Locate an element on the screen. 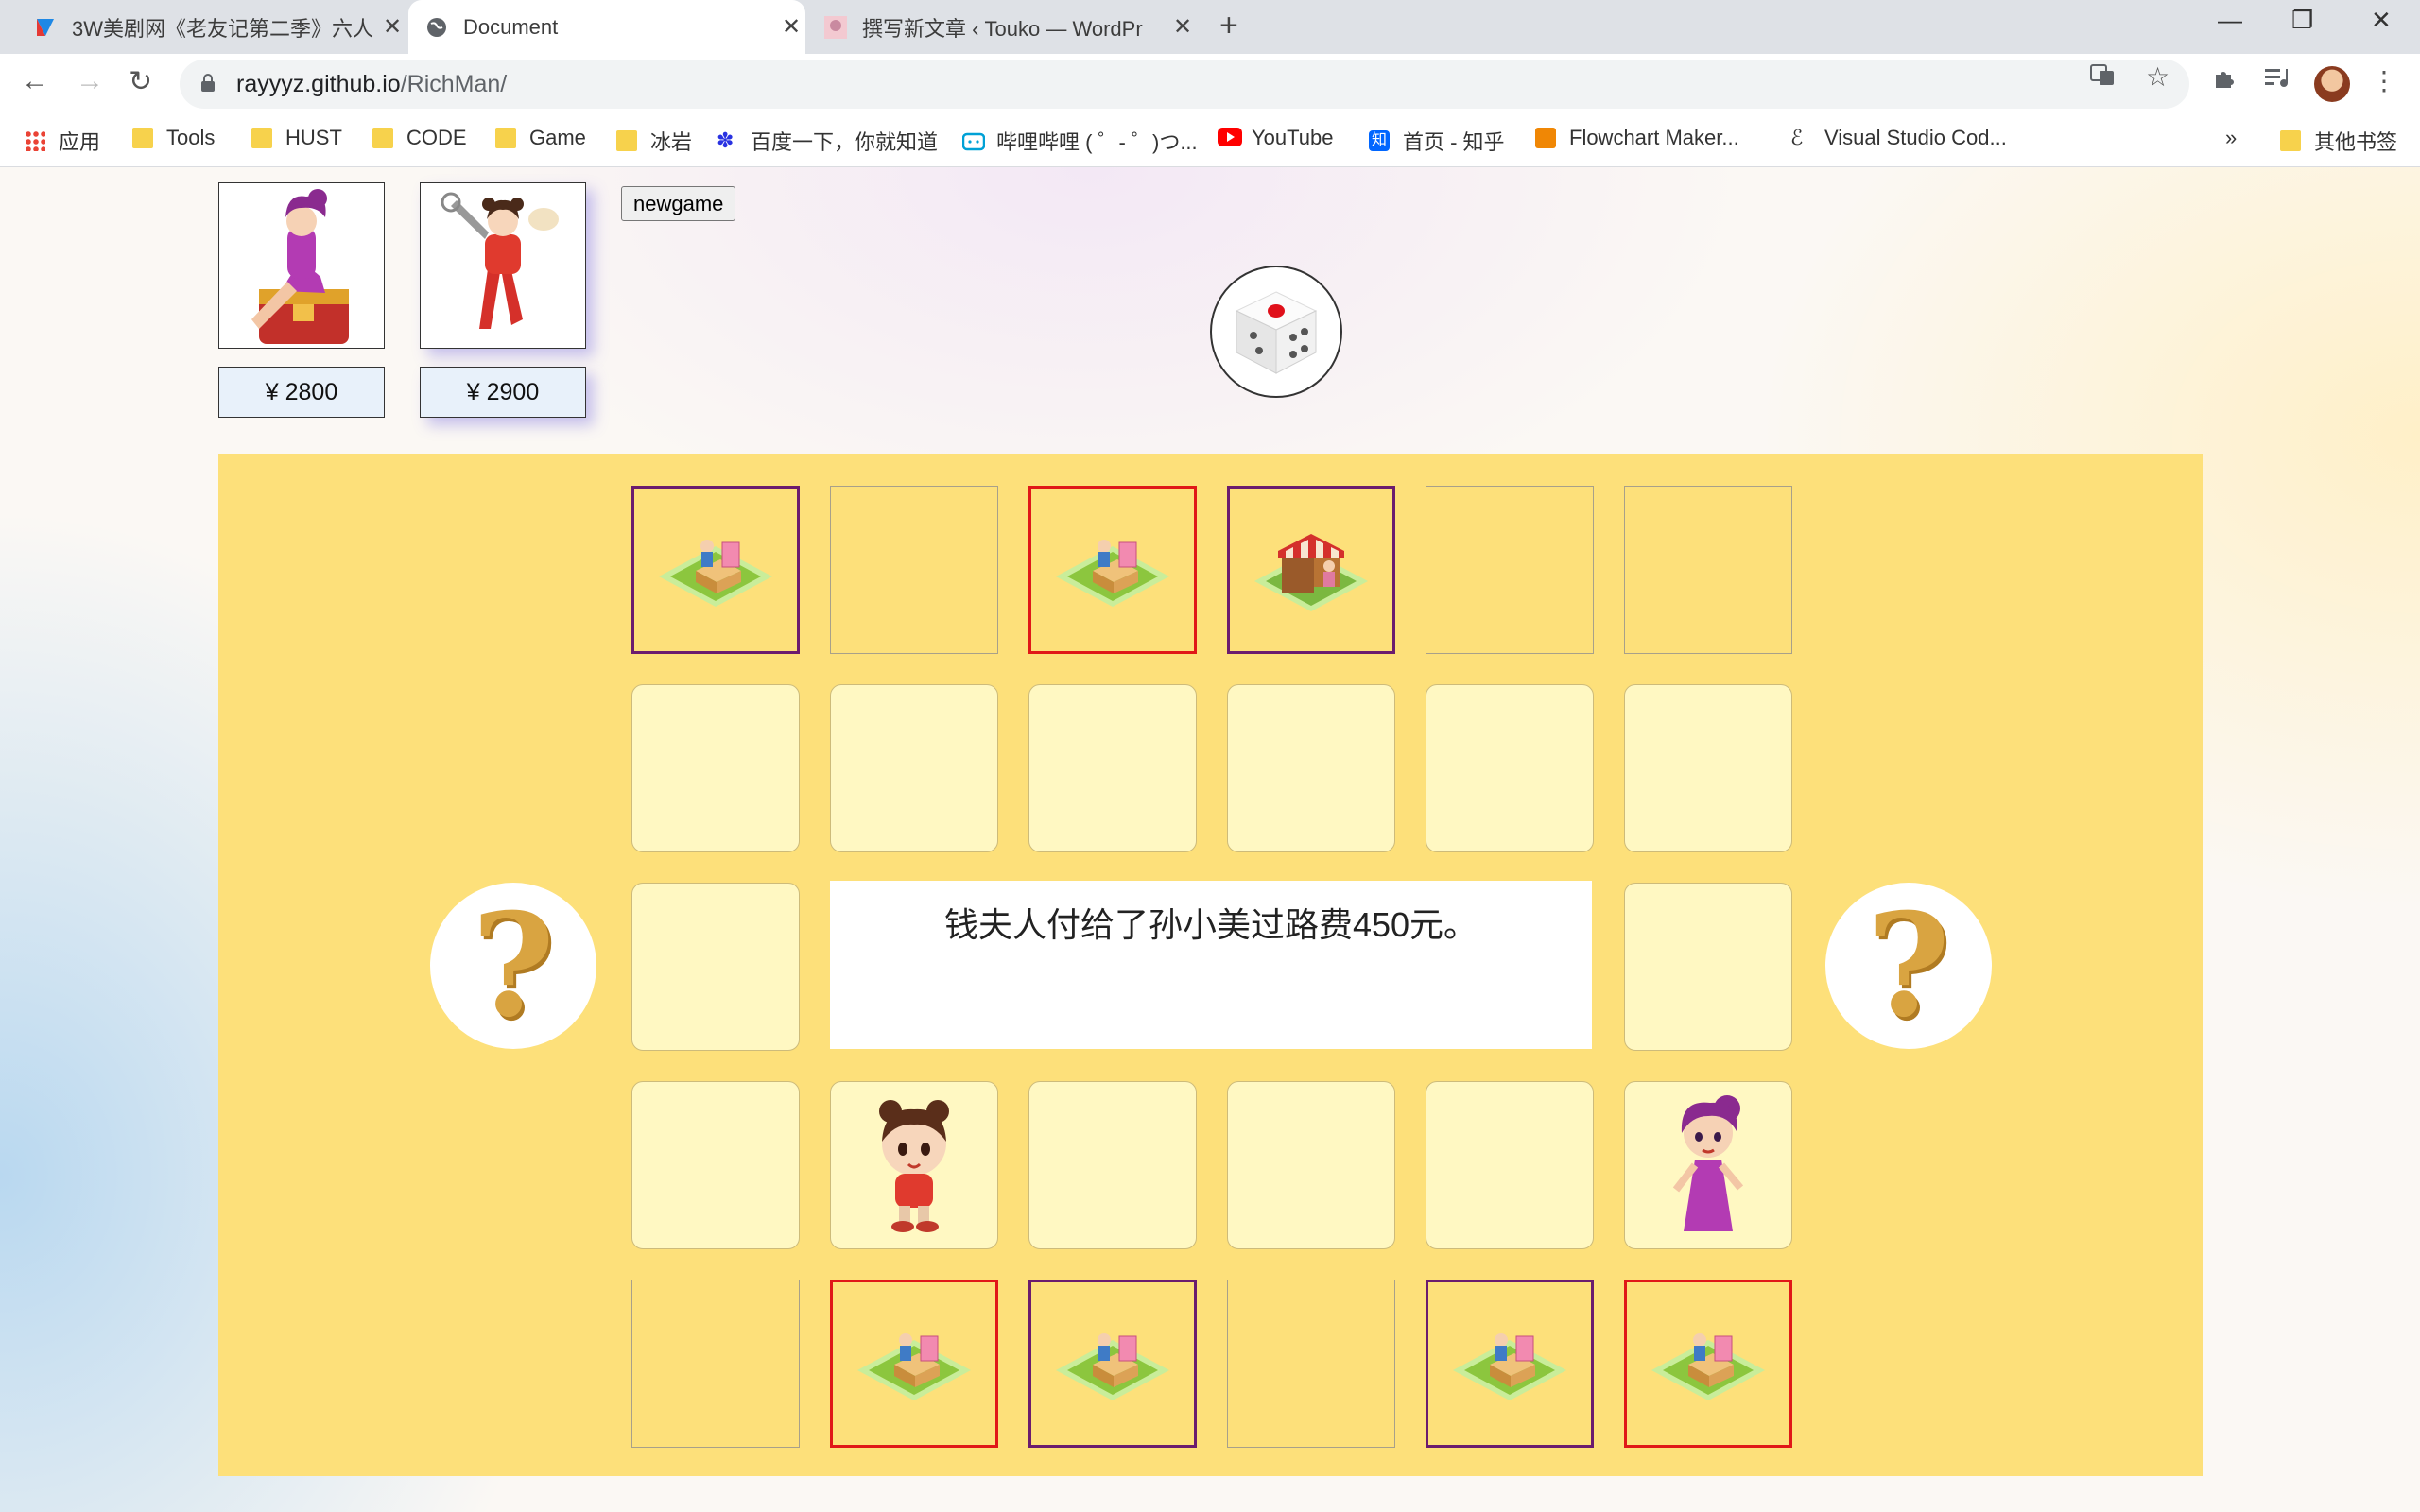 This screenshot has height=1512, width=2420. bookmark-zhihu: 知 首页 - 知乎 is located at coordinates (1437, 141).